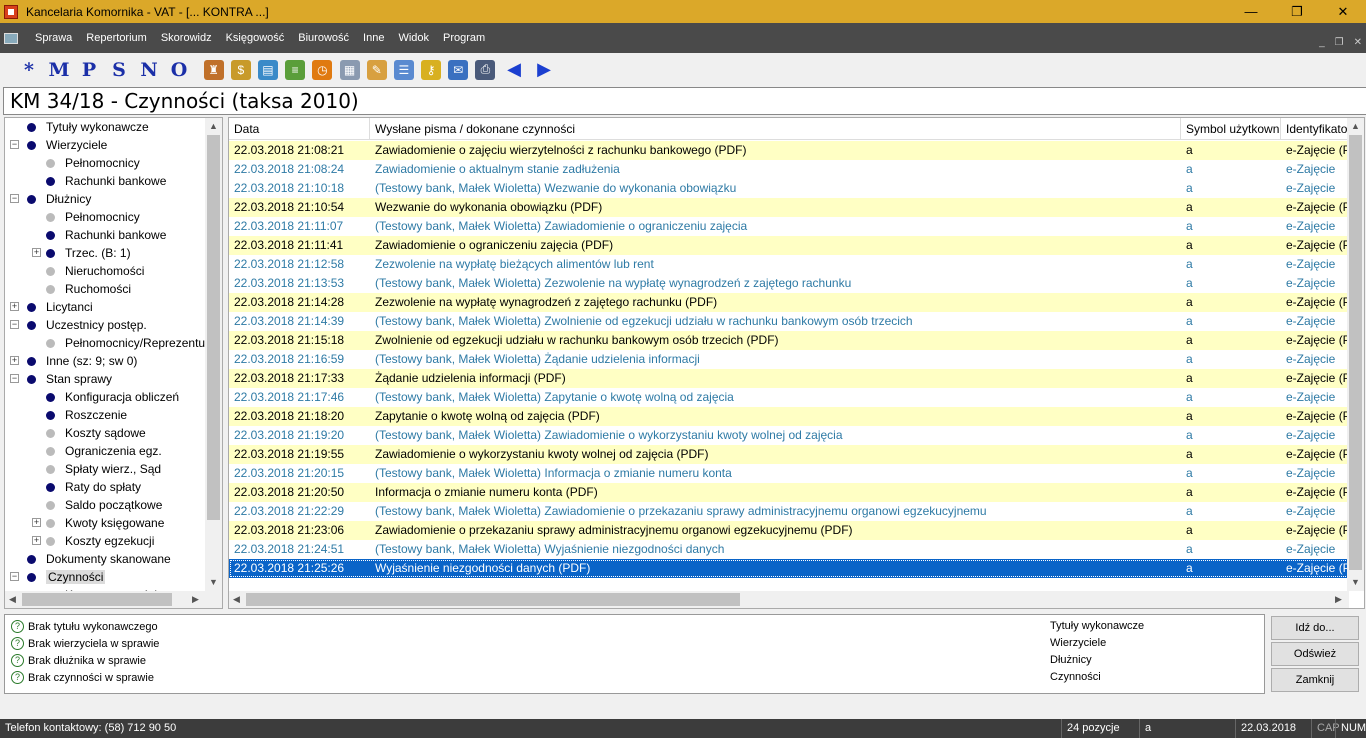 Image resolution: width=1366 pixels, height=738 pixels. I want to click on judge-icon: ♜, so click(213, 69).